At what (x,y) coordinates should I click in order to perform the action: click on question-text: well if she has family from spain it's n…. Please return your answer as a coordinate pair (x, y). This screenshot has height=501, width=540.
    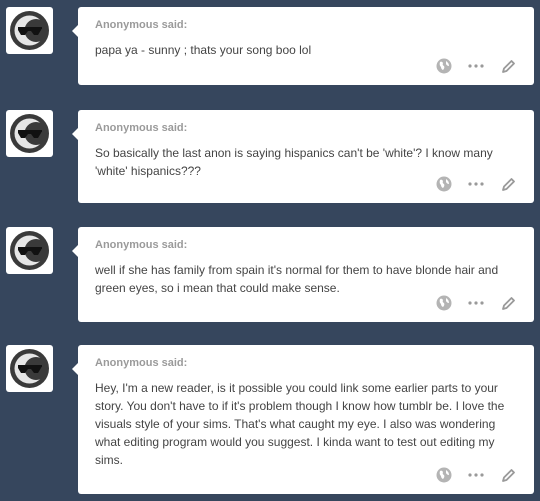
    Looking at the image, I should click on (297, 279).